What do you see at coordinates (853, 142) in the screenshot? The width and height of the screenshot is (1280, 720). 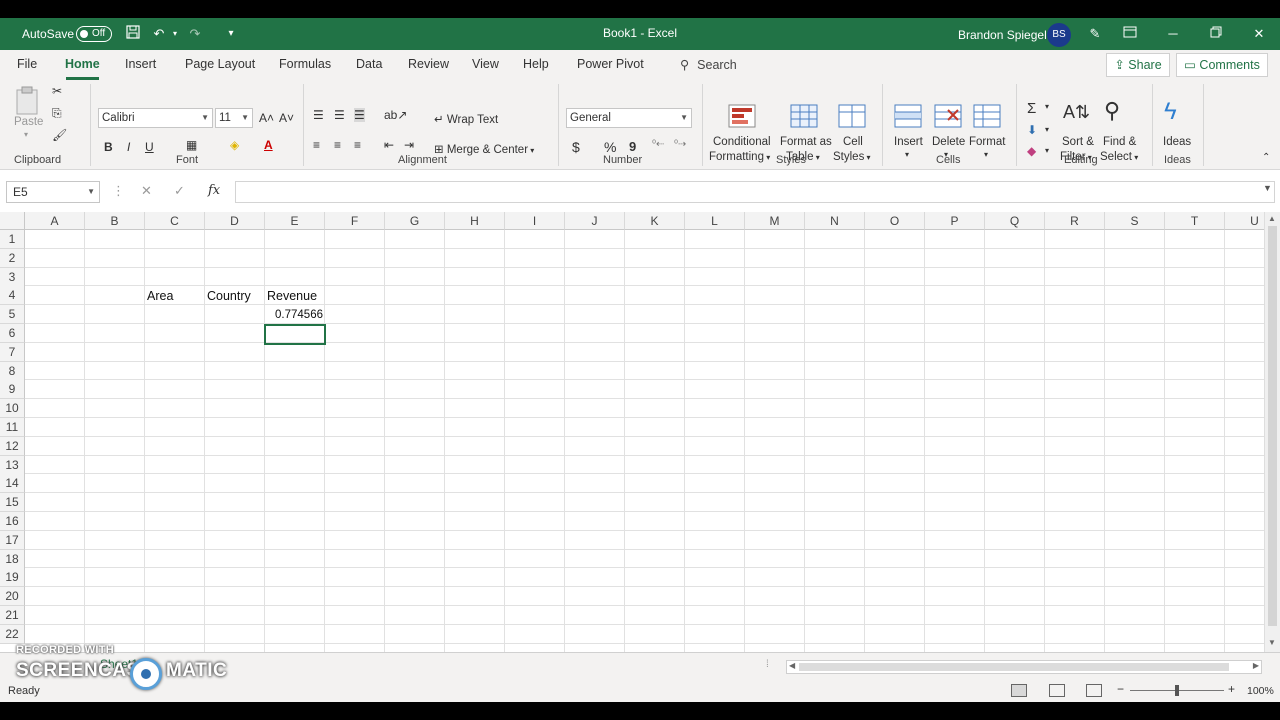 I see `cell-styles-label-1: Cell` at bounding box center [853, 142].